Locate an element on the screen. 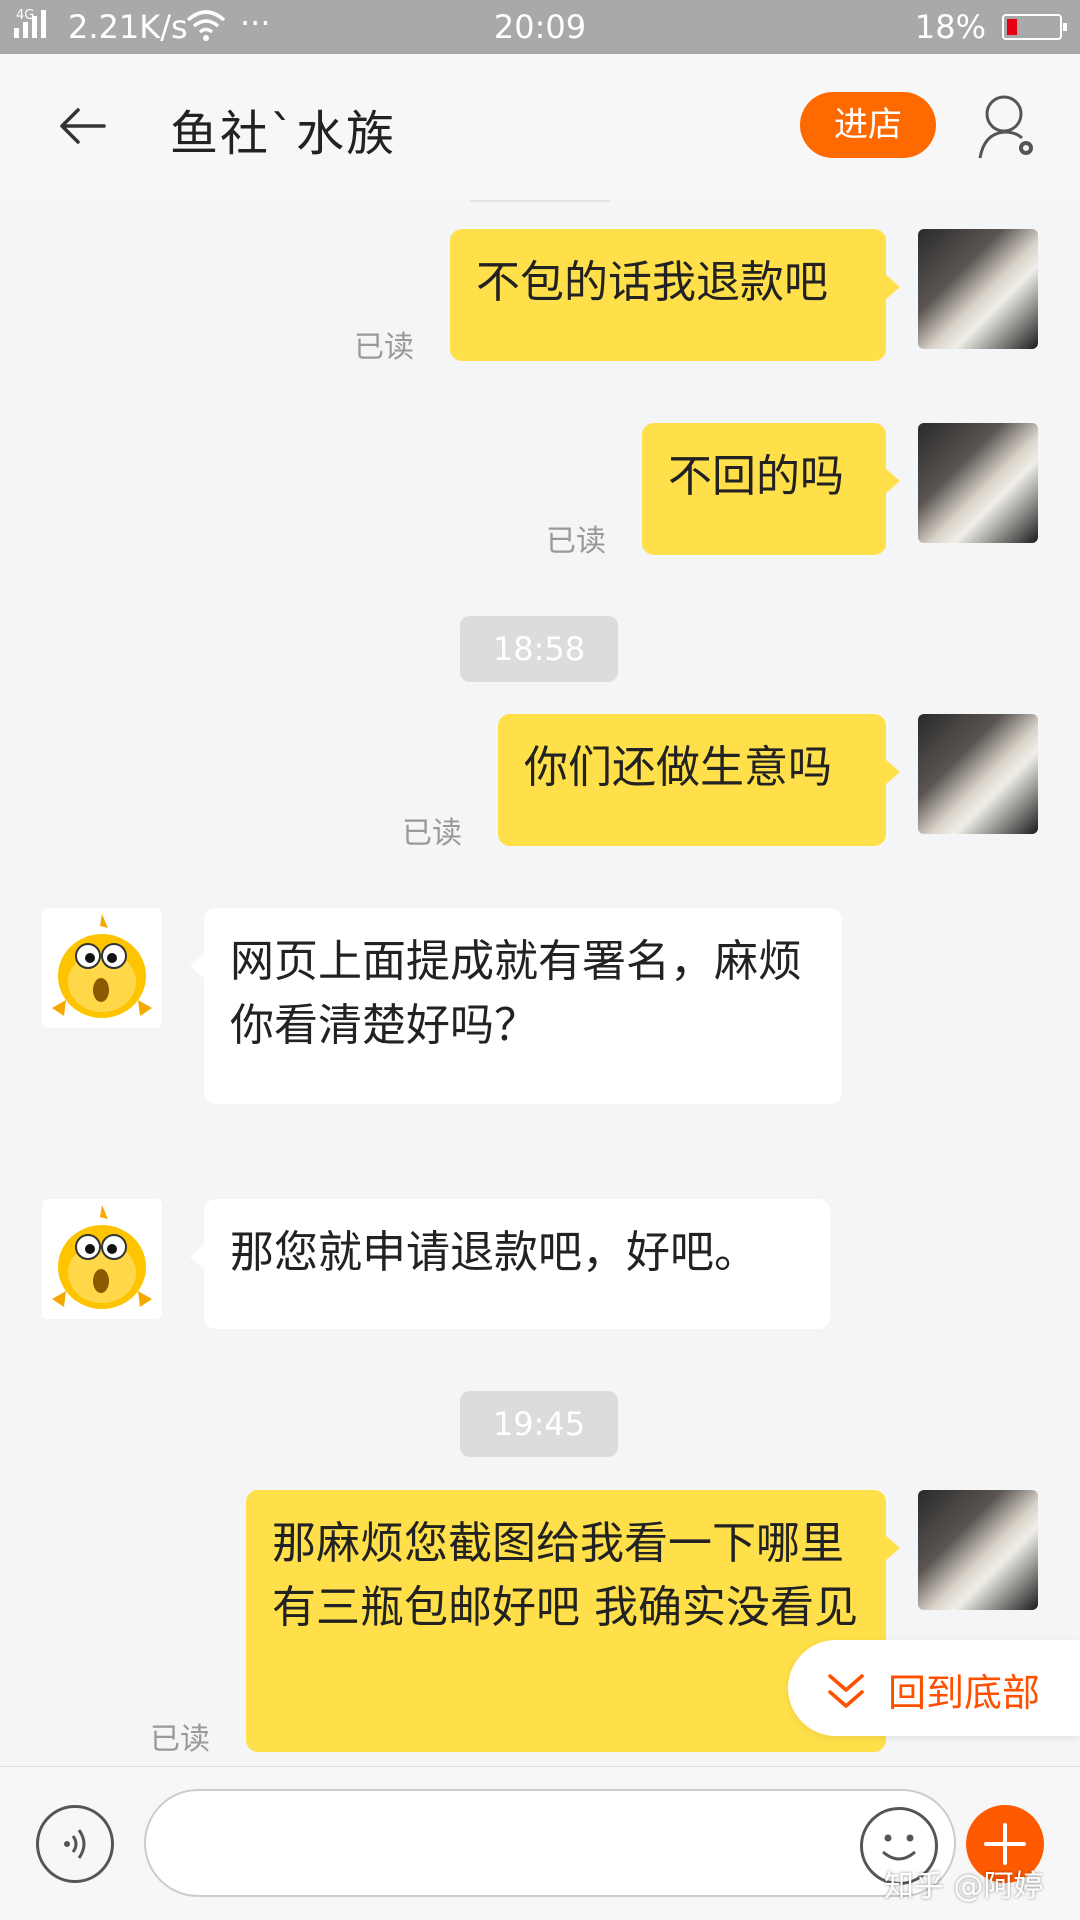  user-settings-icon is located at coordinates (1008, 127).